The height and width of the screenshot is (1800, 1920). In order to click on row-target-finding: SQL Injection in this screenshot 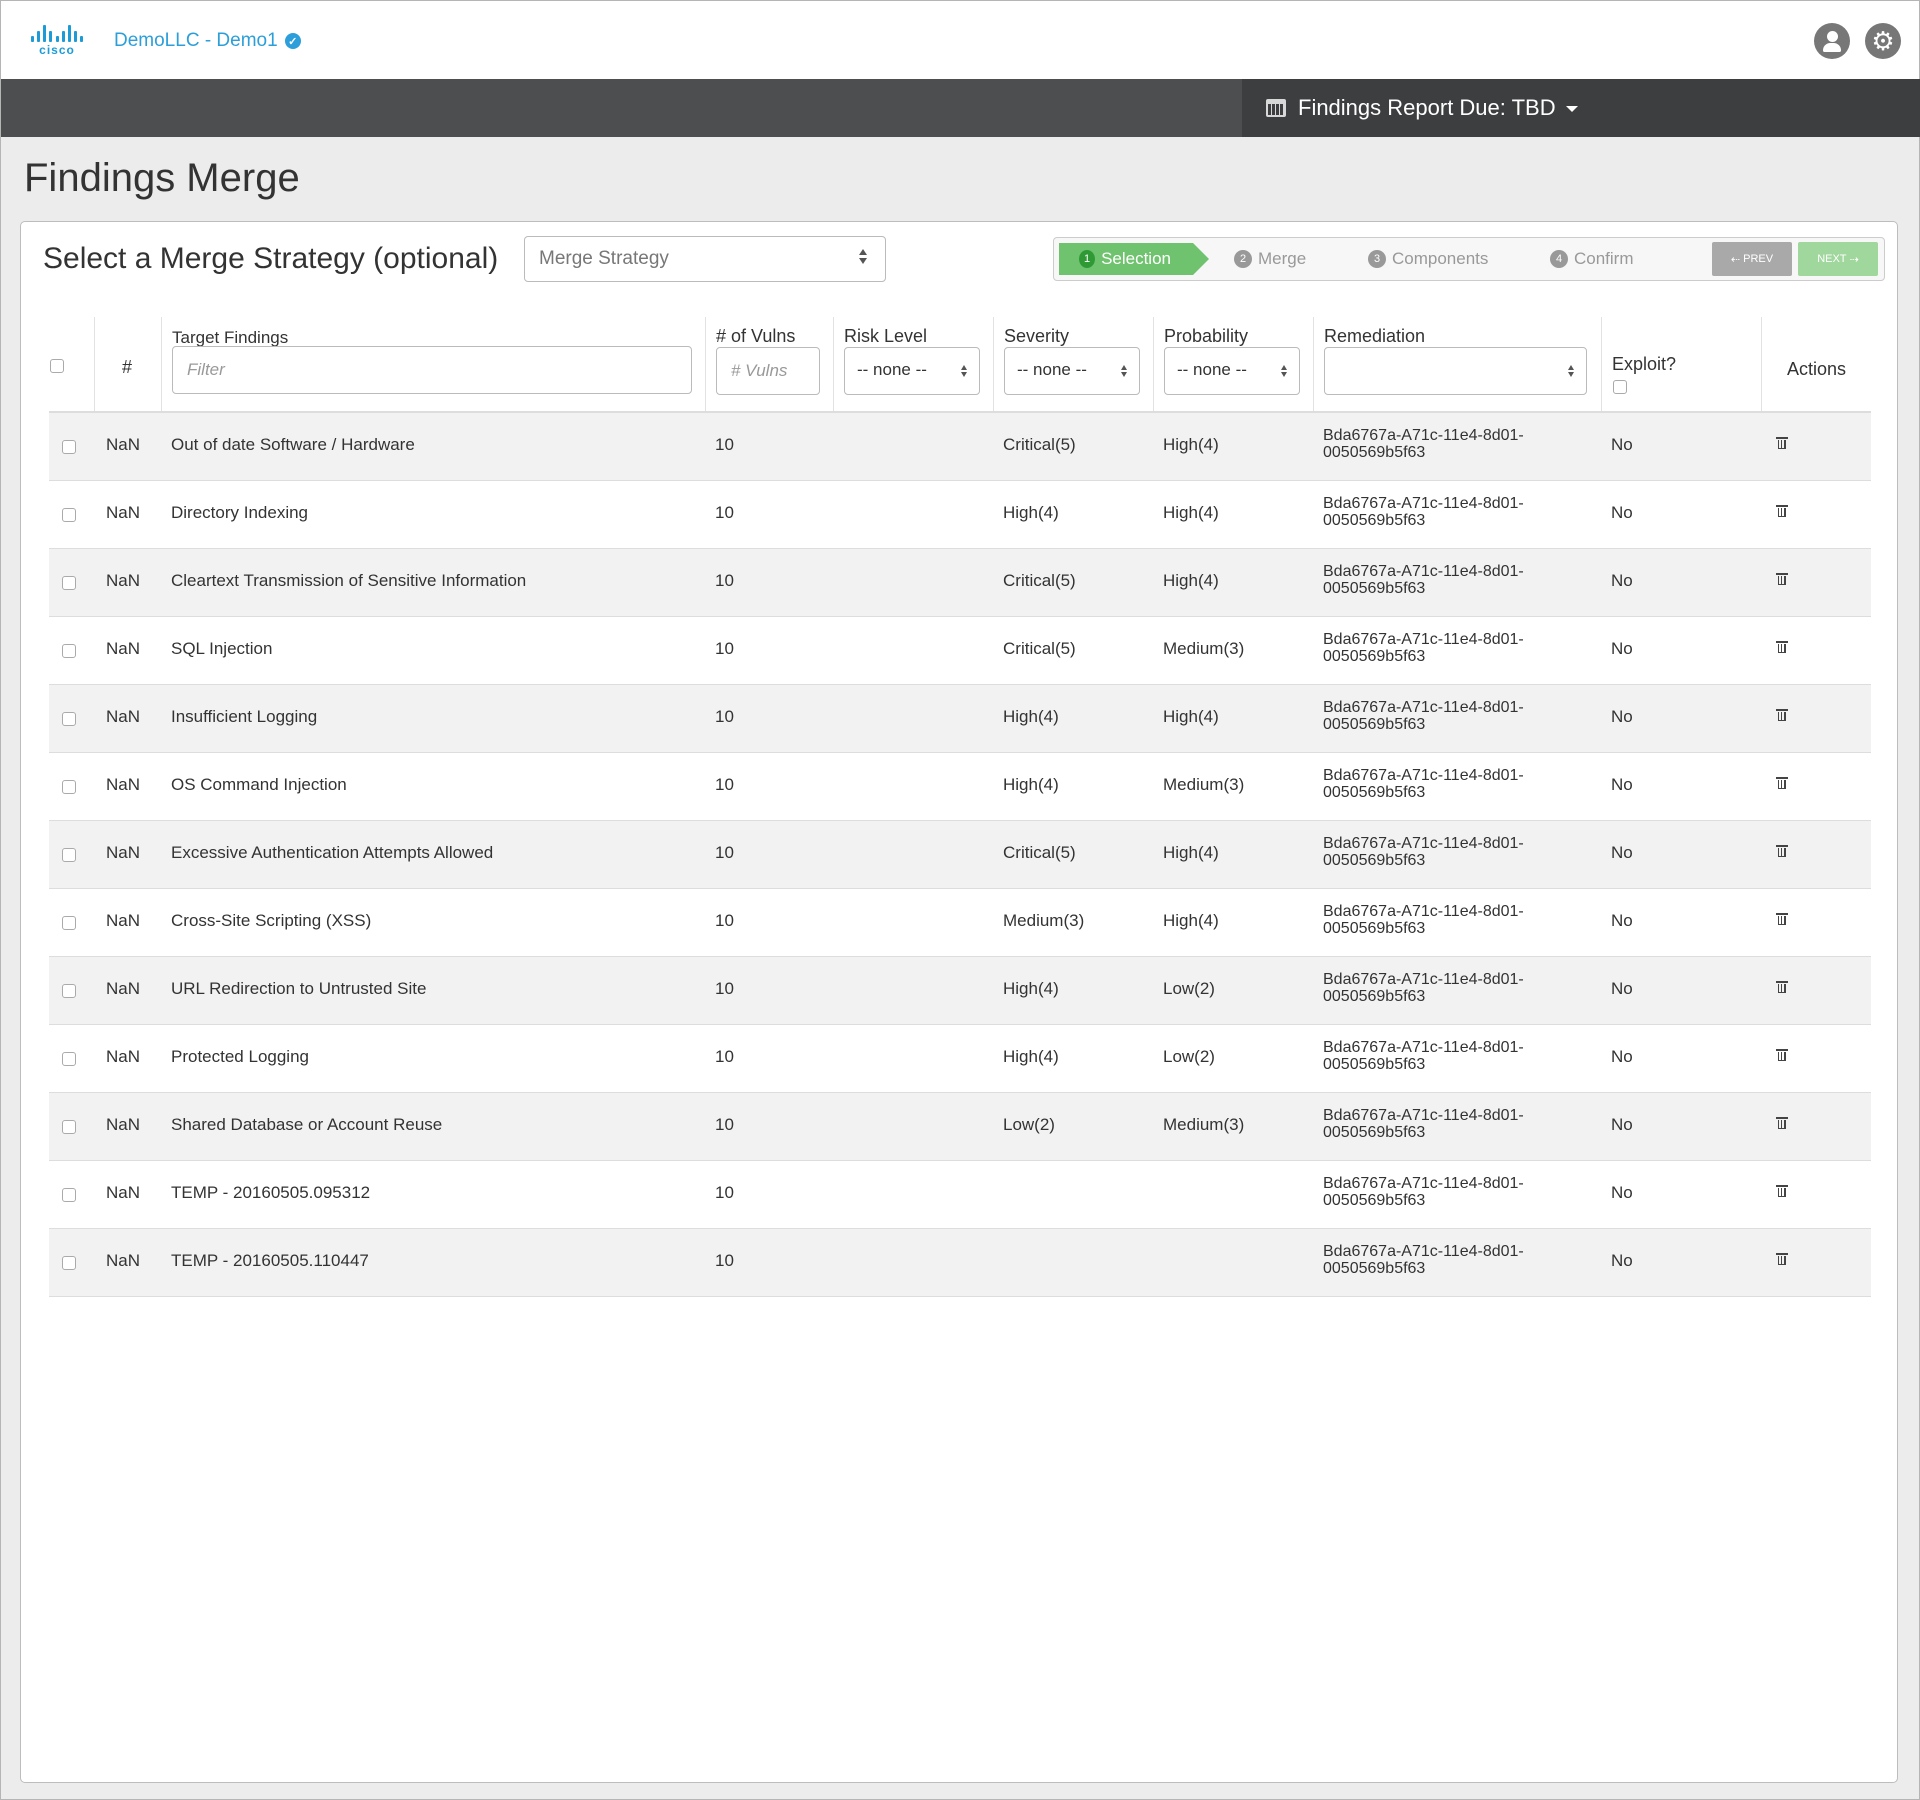, I will do `click(221, 649)`.